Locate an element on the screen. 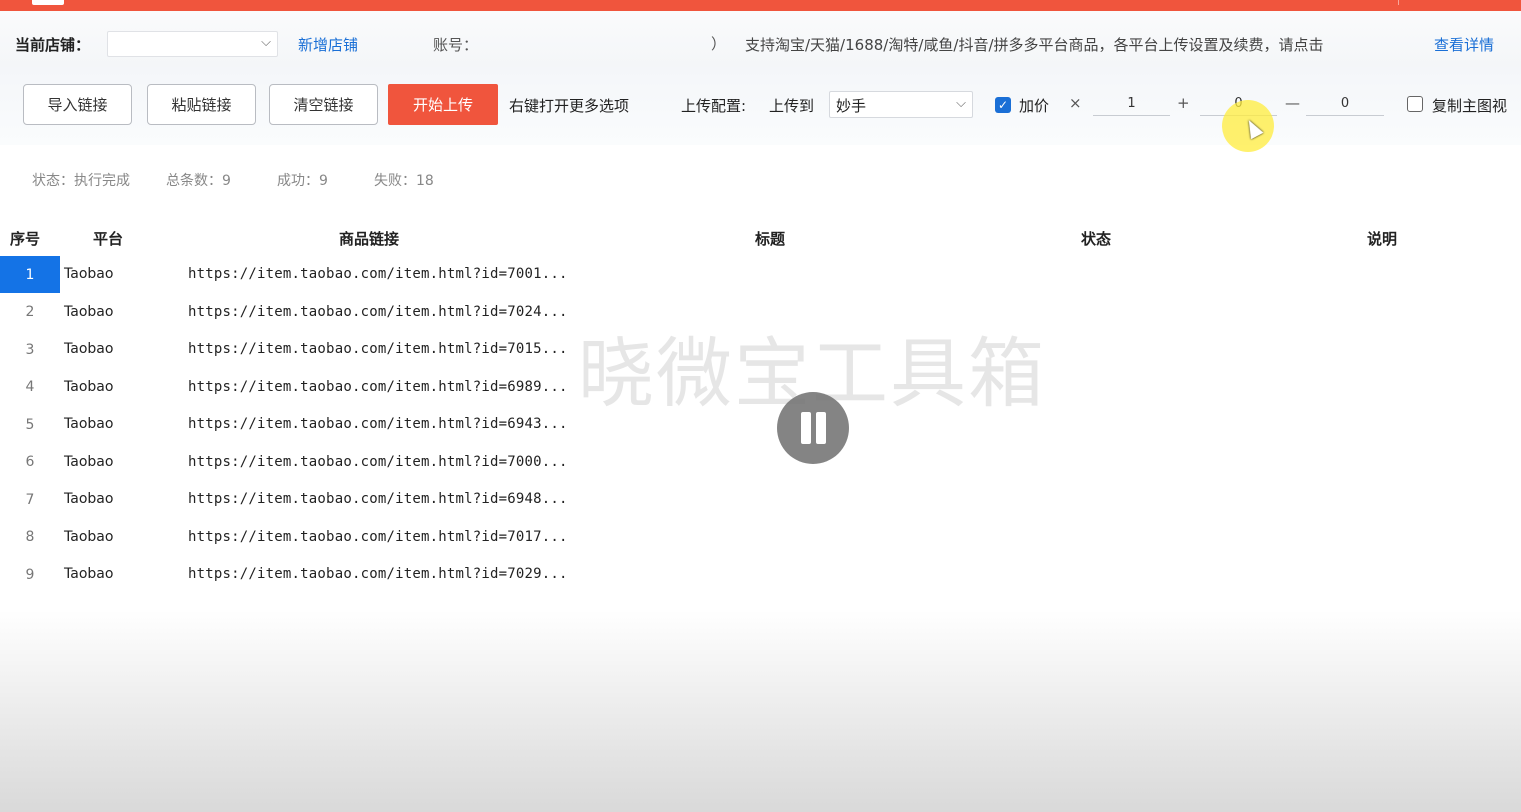  paste-links-button: 粘贴链接 is located at coordinates (201, 104).